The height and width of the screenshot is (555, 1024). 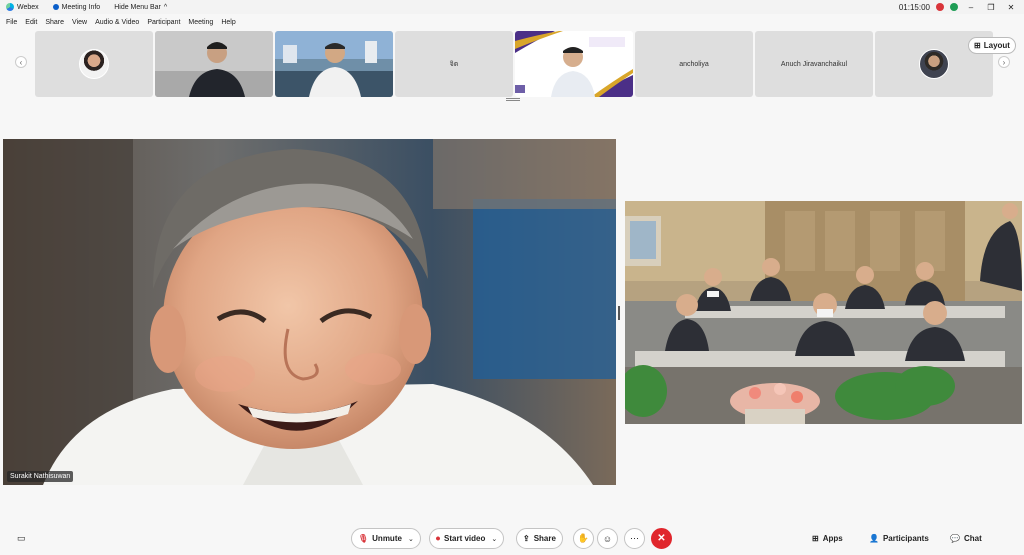 I want to click on share-button: ⇪ Share, so click(x=539, y=538).